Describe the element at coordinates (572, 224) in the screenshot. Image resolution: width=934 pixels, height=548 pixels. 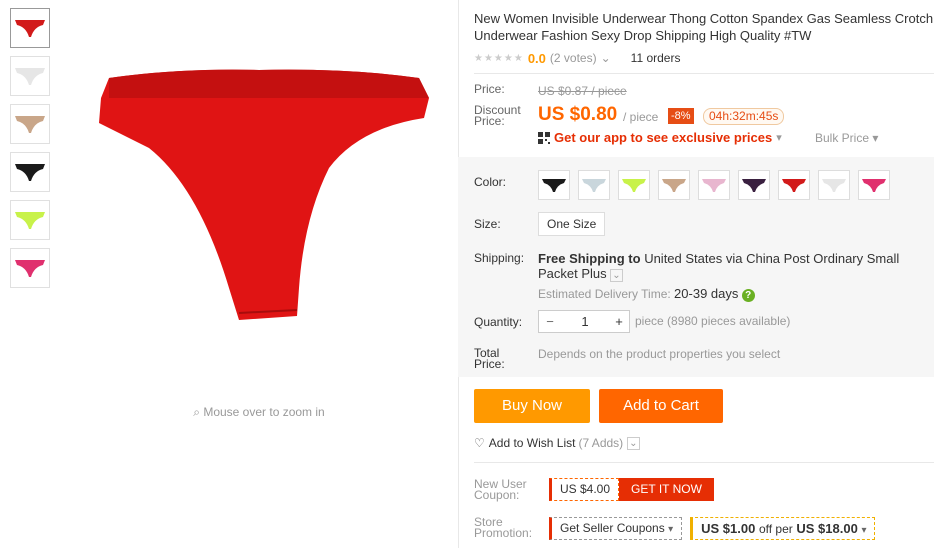
I see `size-option: One Size` at that location.